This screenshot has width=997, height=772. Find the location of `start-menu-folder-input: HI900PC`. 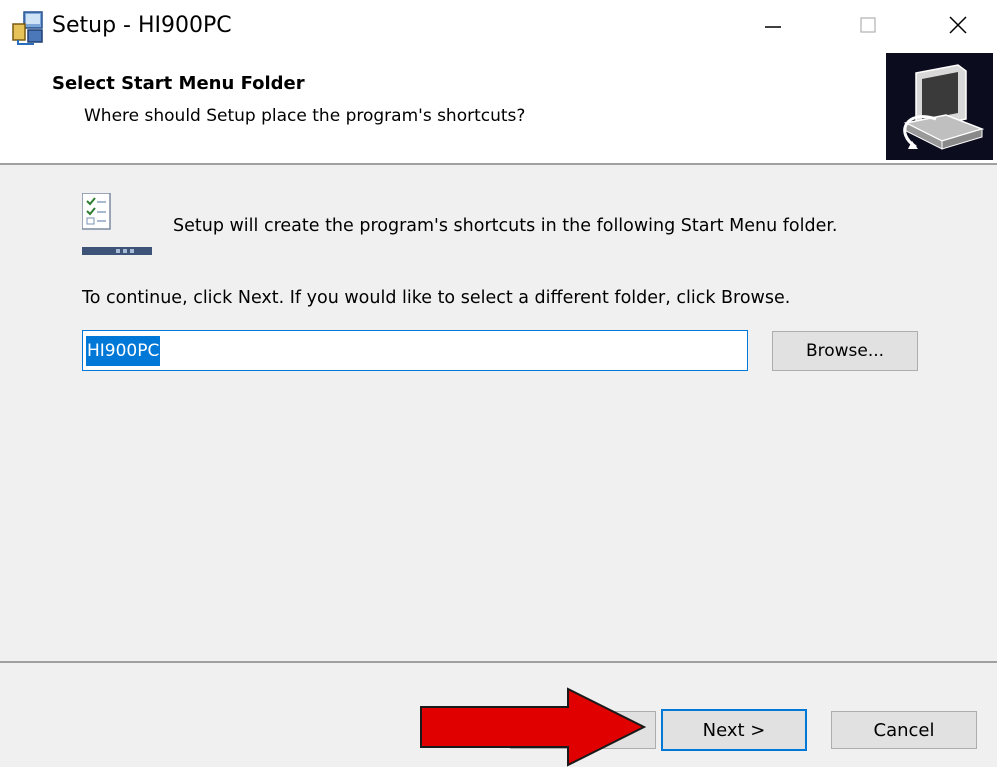

start-menu-folder-input: HI900PC is located at coordinates (415, 350).